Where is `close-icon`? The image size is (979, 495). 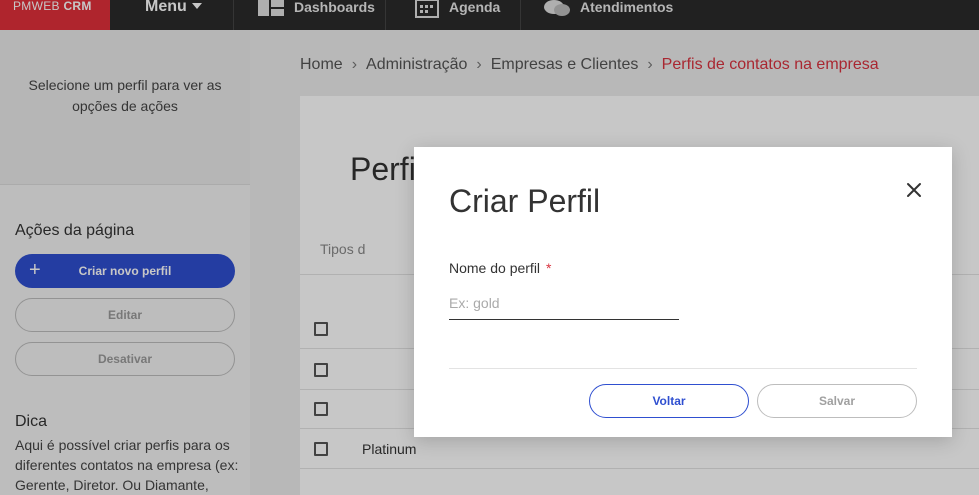
close-icon is located at coordinates (914, 190).